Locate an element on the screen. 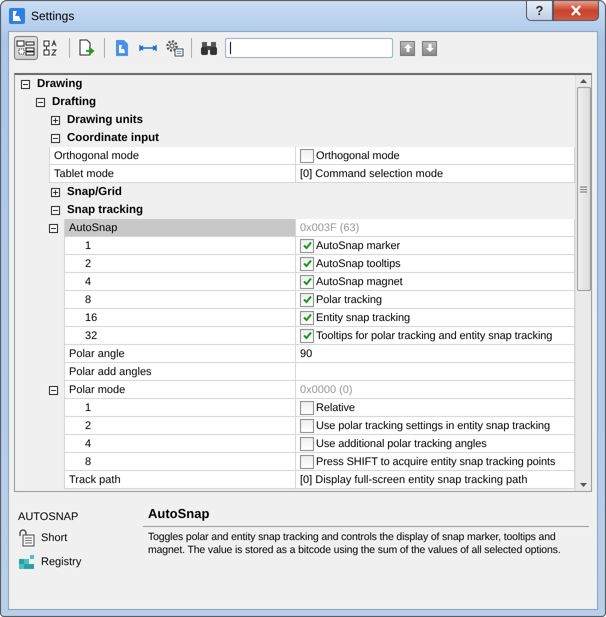  scroll-up-icon is located at coordinates (583, 81).